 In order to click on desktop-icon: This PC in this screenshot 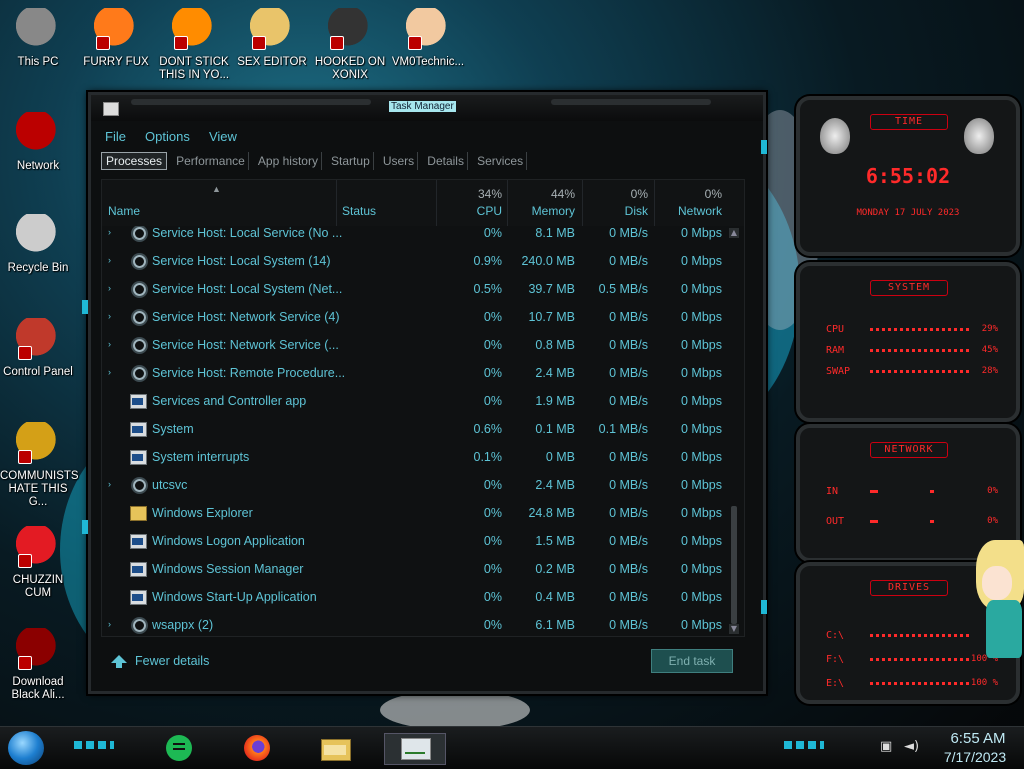, I will do `click(38, 38)`.